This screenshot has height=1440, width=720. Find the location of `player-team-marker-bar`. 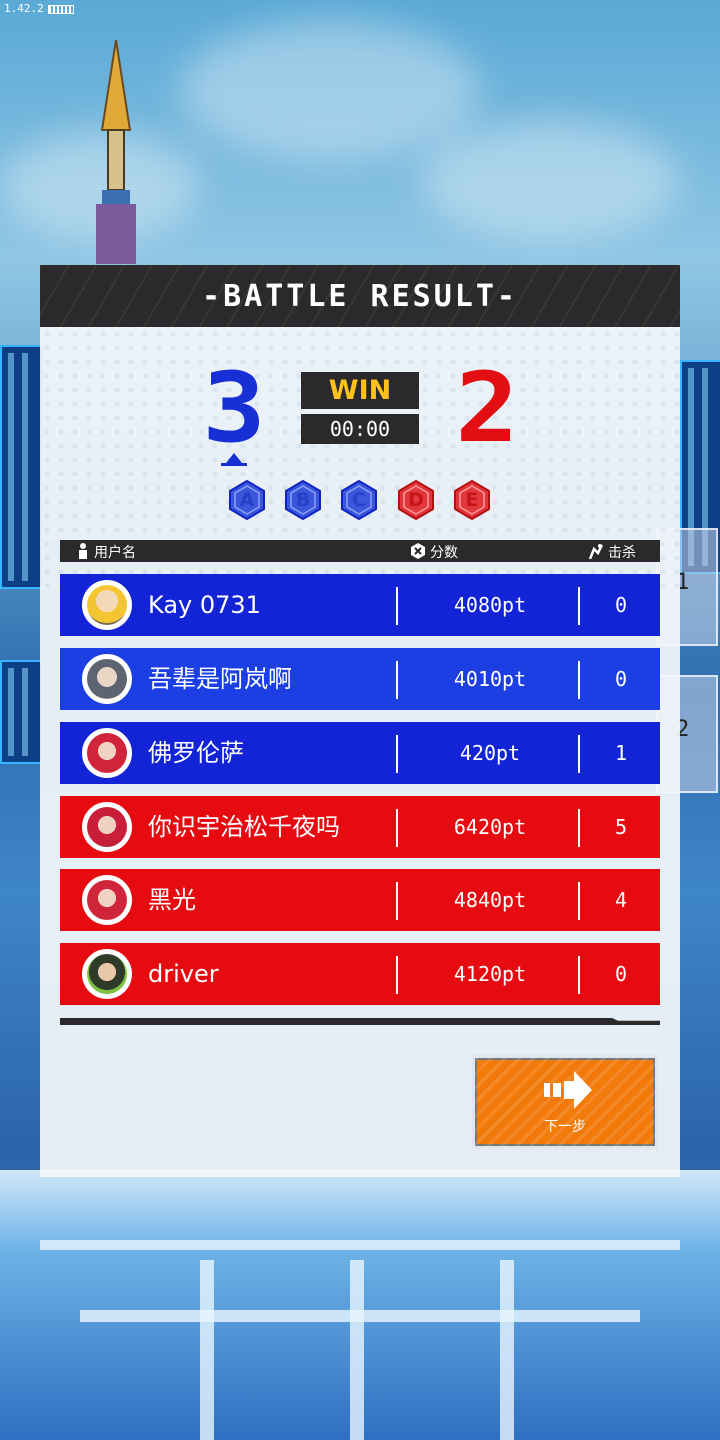

player-team-marker-bar is located at coordinates (234, 464).